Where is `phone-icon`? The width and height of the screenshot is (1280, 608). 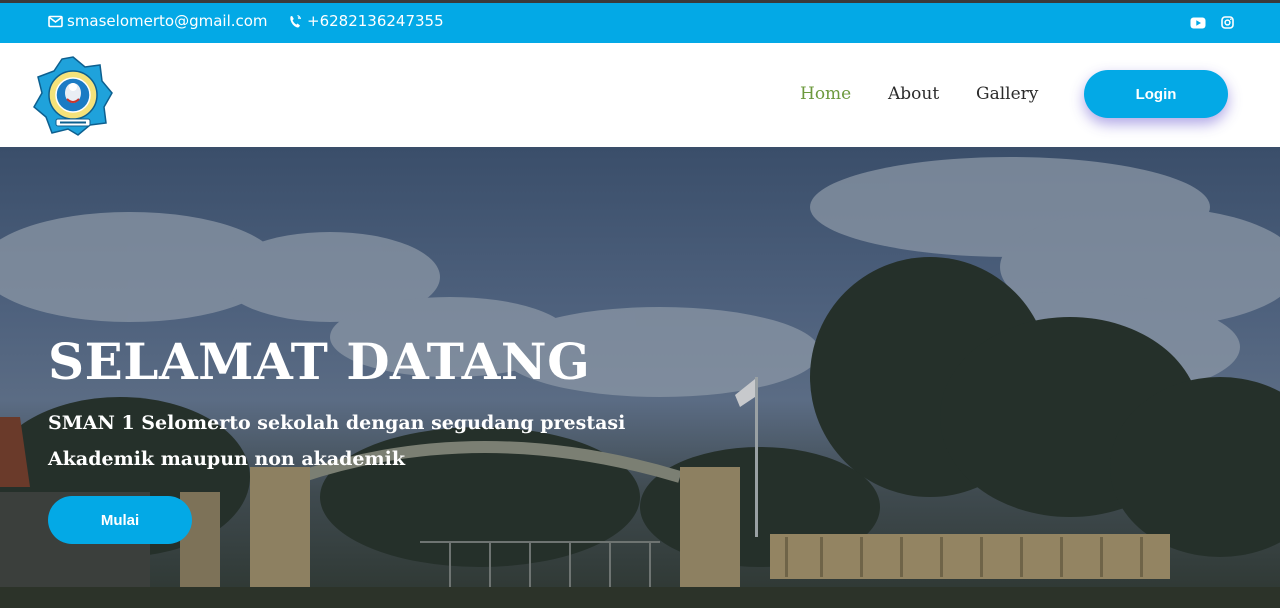 phone-icon is located at coordinates (296, 20).